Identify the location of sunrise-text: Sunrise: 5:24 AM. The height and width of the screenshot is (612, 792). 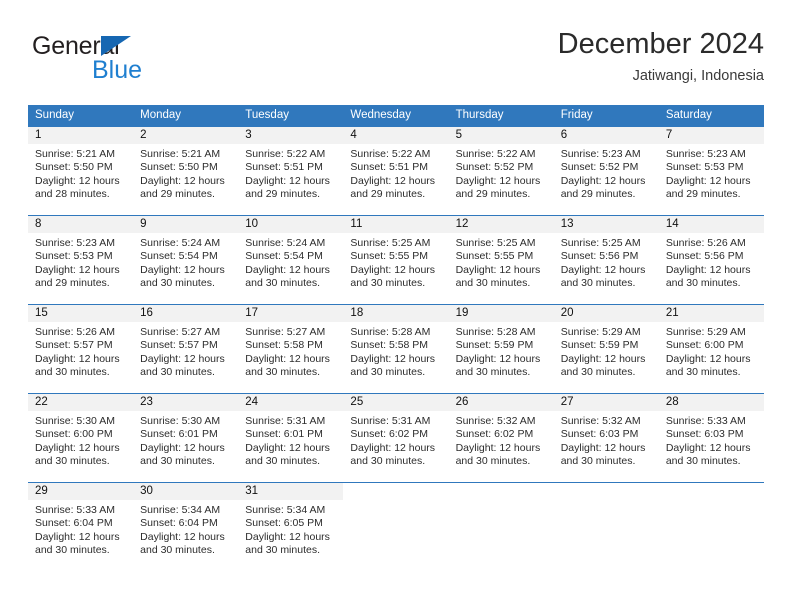
(285, 243).